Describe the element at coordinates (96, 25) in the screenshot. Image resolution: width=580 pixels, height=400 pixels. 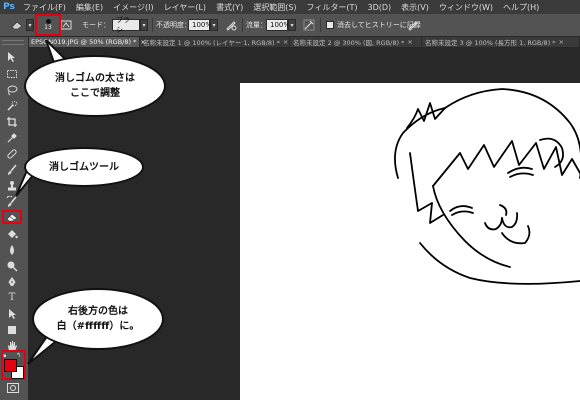
I see `mode-label: モード：` at that location.